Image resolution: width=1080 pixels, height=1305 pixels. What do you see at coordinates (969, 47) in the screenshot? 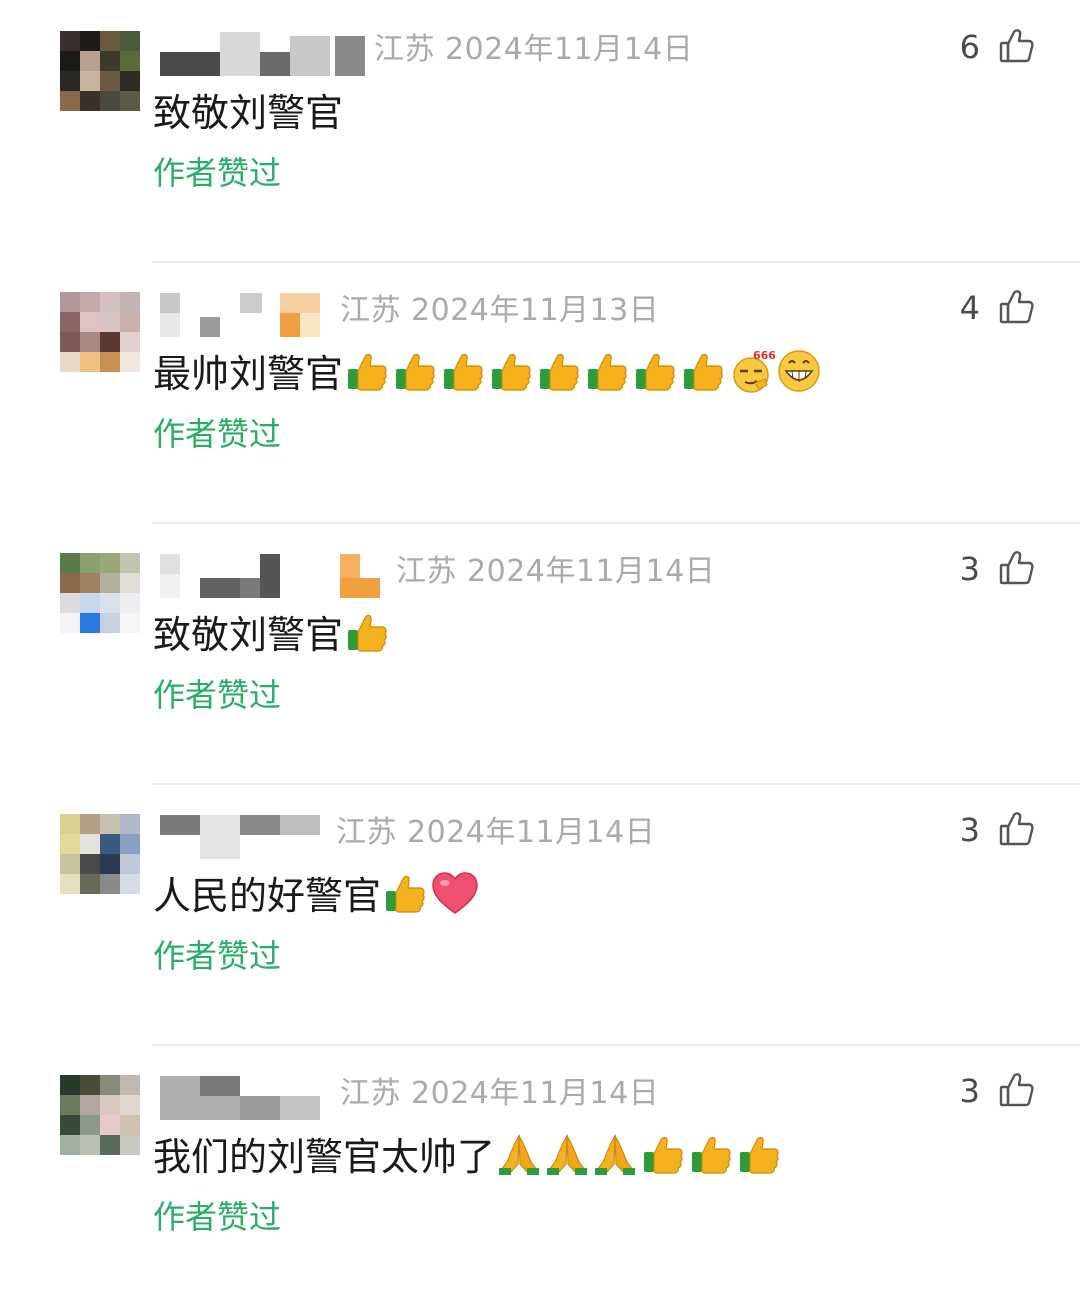
I see `like-count: 6` at bounding box center [969, 47].